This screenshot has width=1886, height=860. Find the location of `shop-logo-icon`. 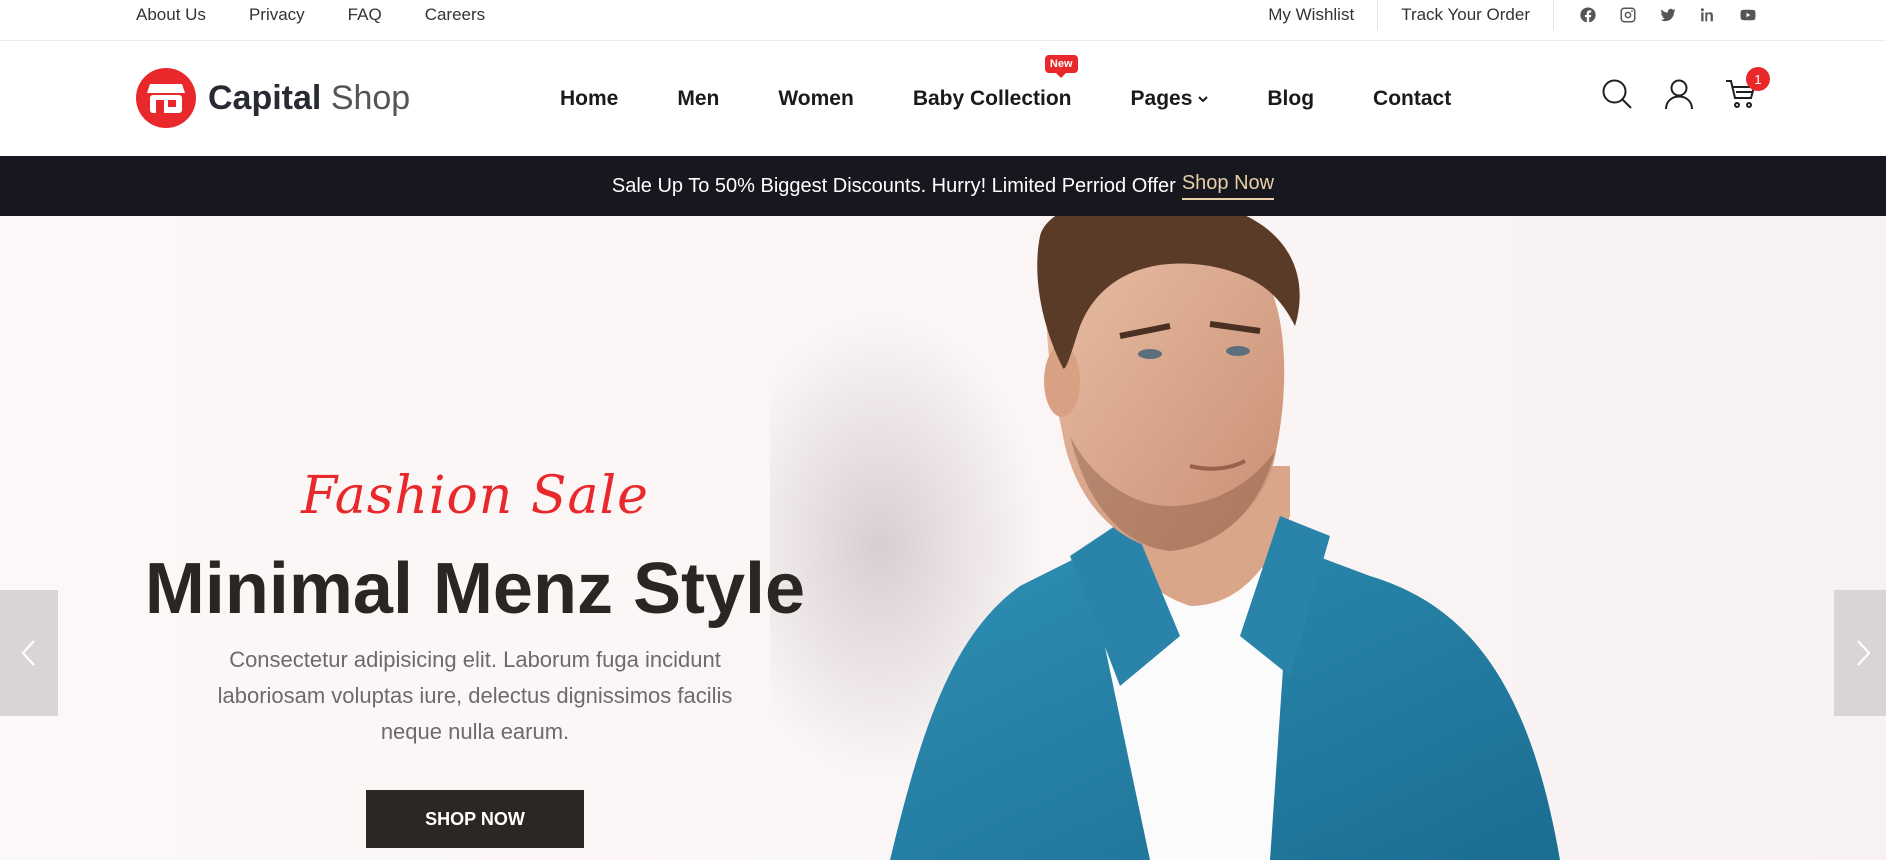

shop-logo-icon is located at coordinates (166, 98).